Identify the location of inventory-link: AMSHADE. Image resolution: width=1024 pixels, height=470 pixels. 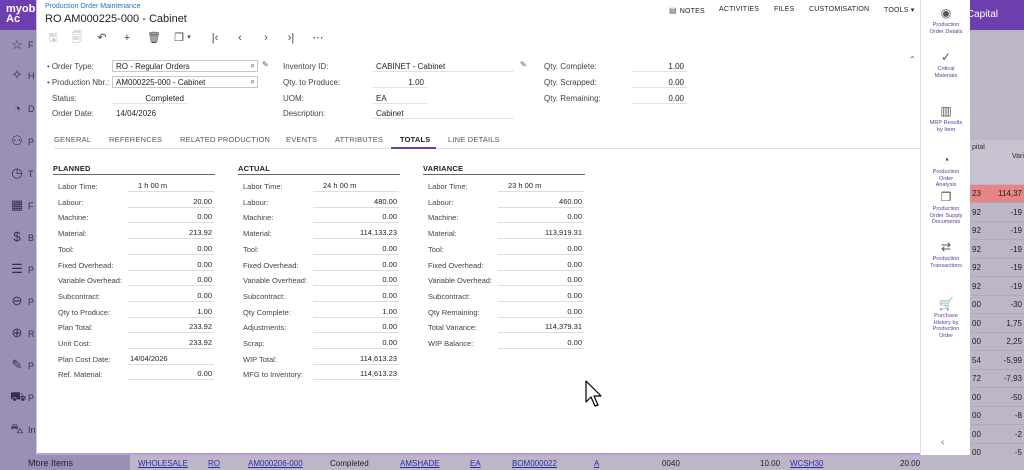
(420, 463).